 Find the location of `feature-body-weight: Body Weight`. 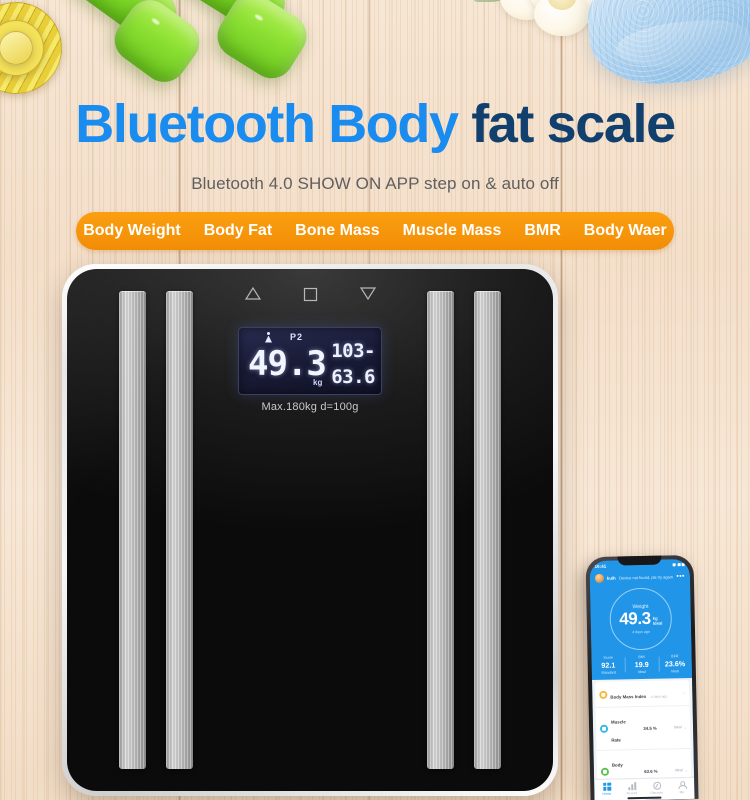

feature-body-weight: Body Weight is located at coordinates (132, 230).